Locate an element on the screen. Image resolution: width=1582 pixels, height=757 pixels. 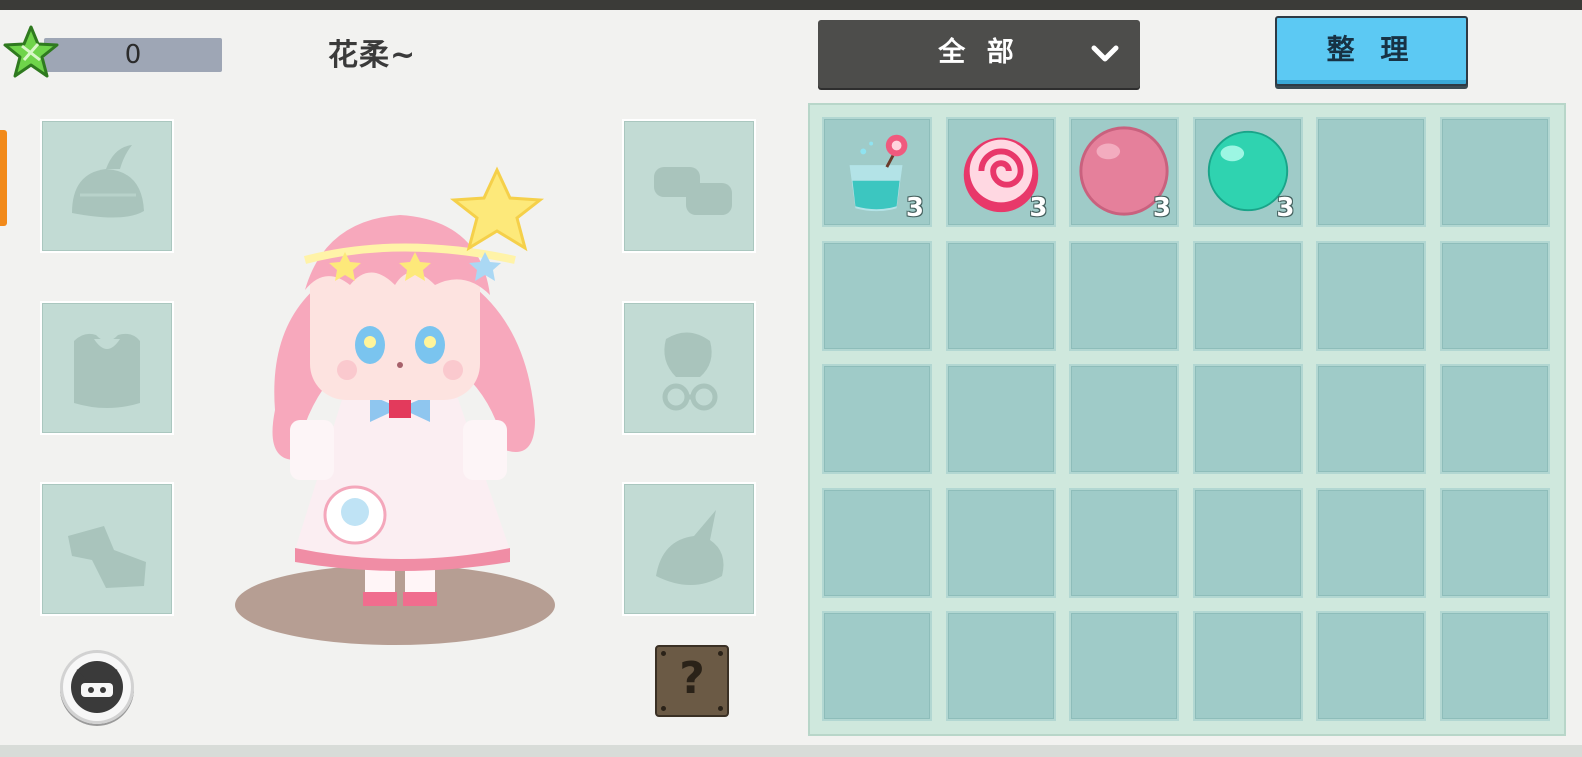
avatar-button is located at coordinates (97, 687).